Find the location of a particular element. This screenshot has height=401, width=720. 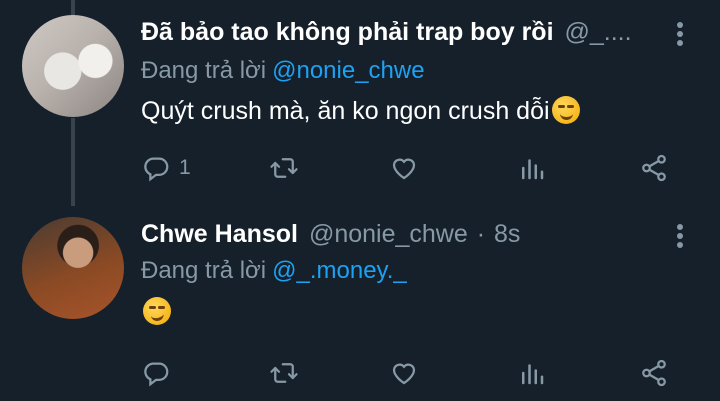

tweet-header: Chwe Hansol @nonie_chwe · 8s is located at coordinates (395, 234).